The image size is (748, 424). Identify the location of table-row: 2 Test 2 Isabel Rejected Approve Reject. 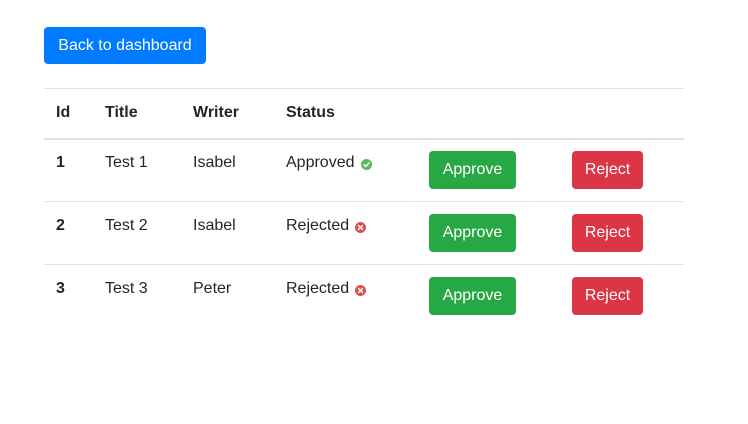
(364, 233).